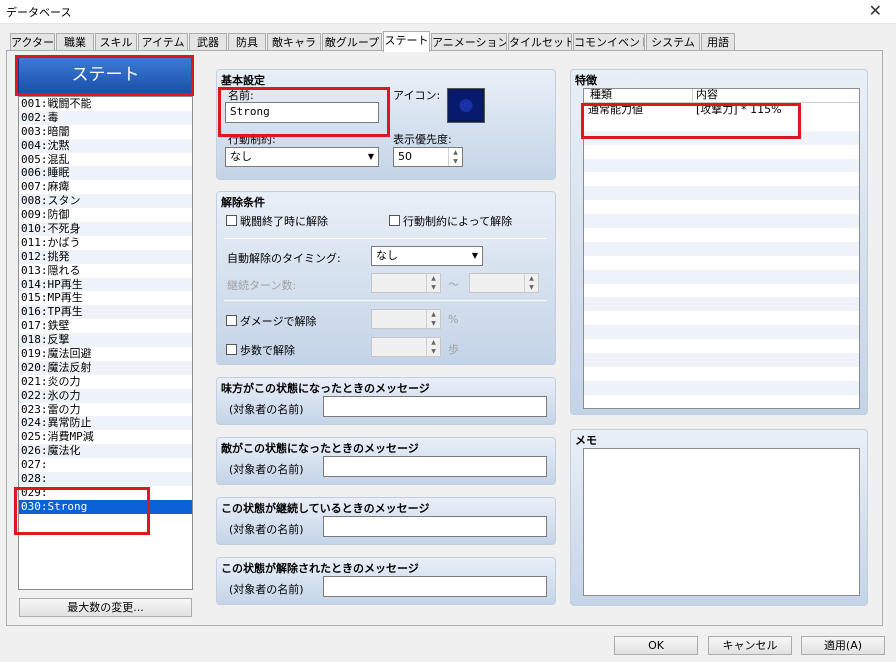  Describe the element at coordinates (105, 326) in the screenshot. I see `list-item: 017:鉄壁` at that location.